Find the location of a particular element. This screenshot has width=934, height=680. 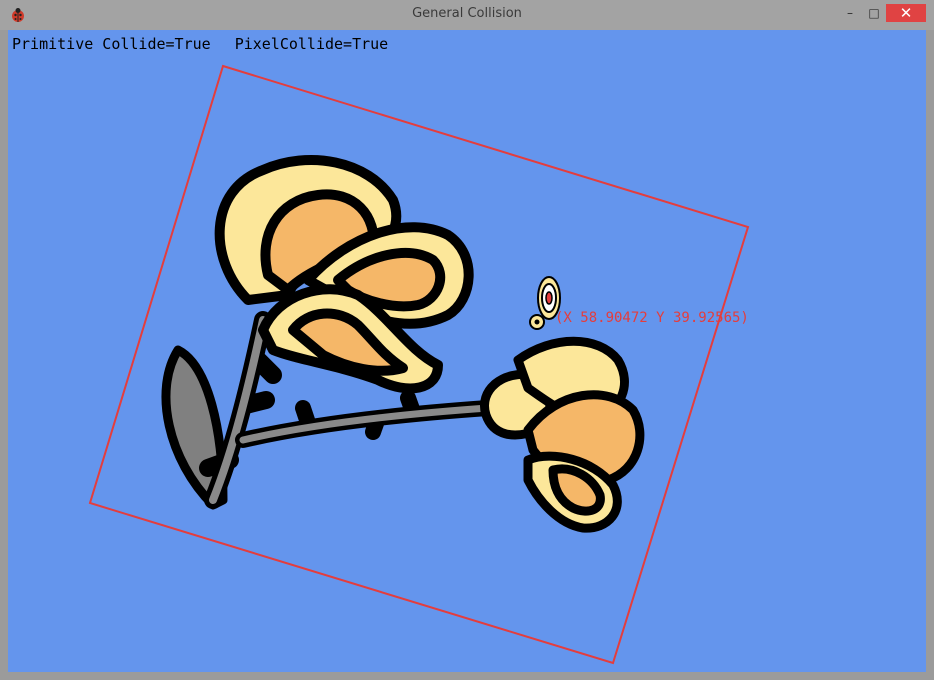

minimize-icon: – is located at coordinates (850, 13).